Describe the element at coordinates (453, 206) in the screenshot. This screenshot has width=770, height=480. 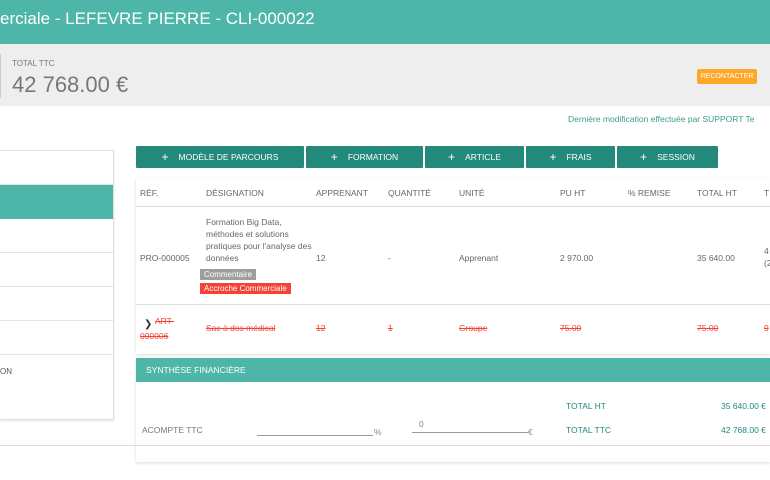
I see `header-divider` at that location.